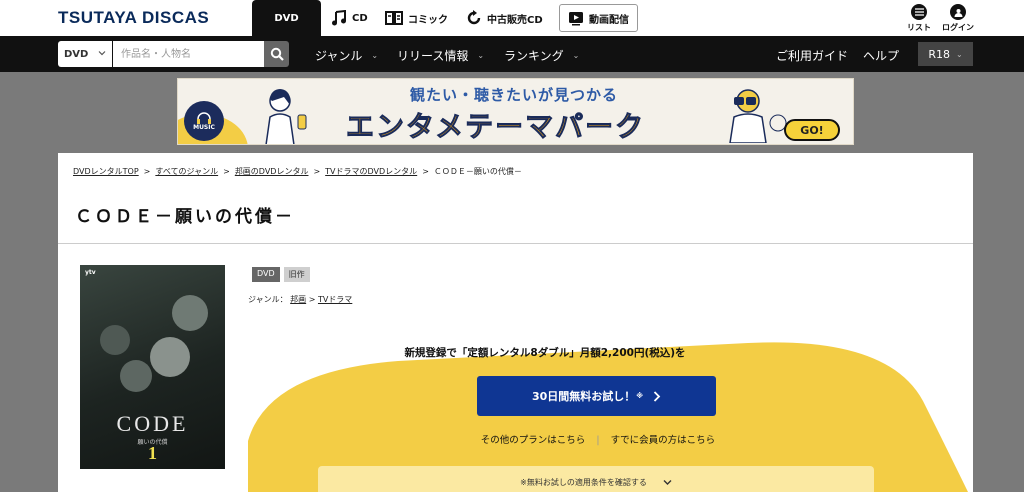 This screenshot has width=1024, height=492. Describe the element at coordinates (286, 116) in the screenshot. I see `illustration-person-icon` at that location.